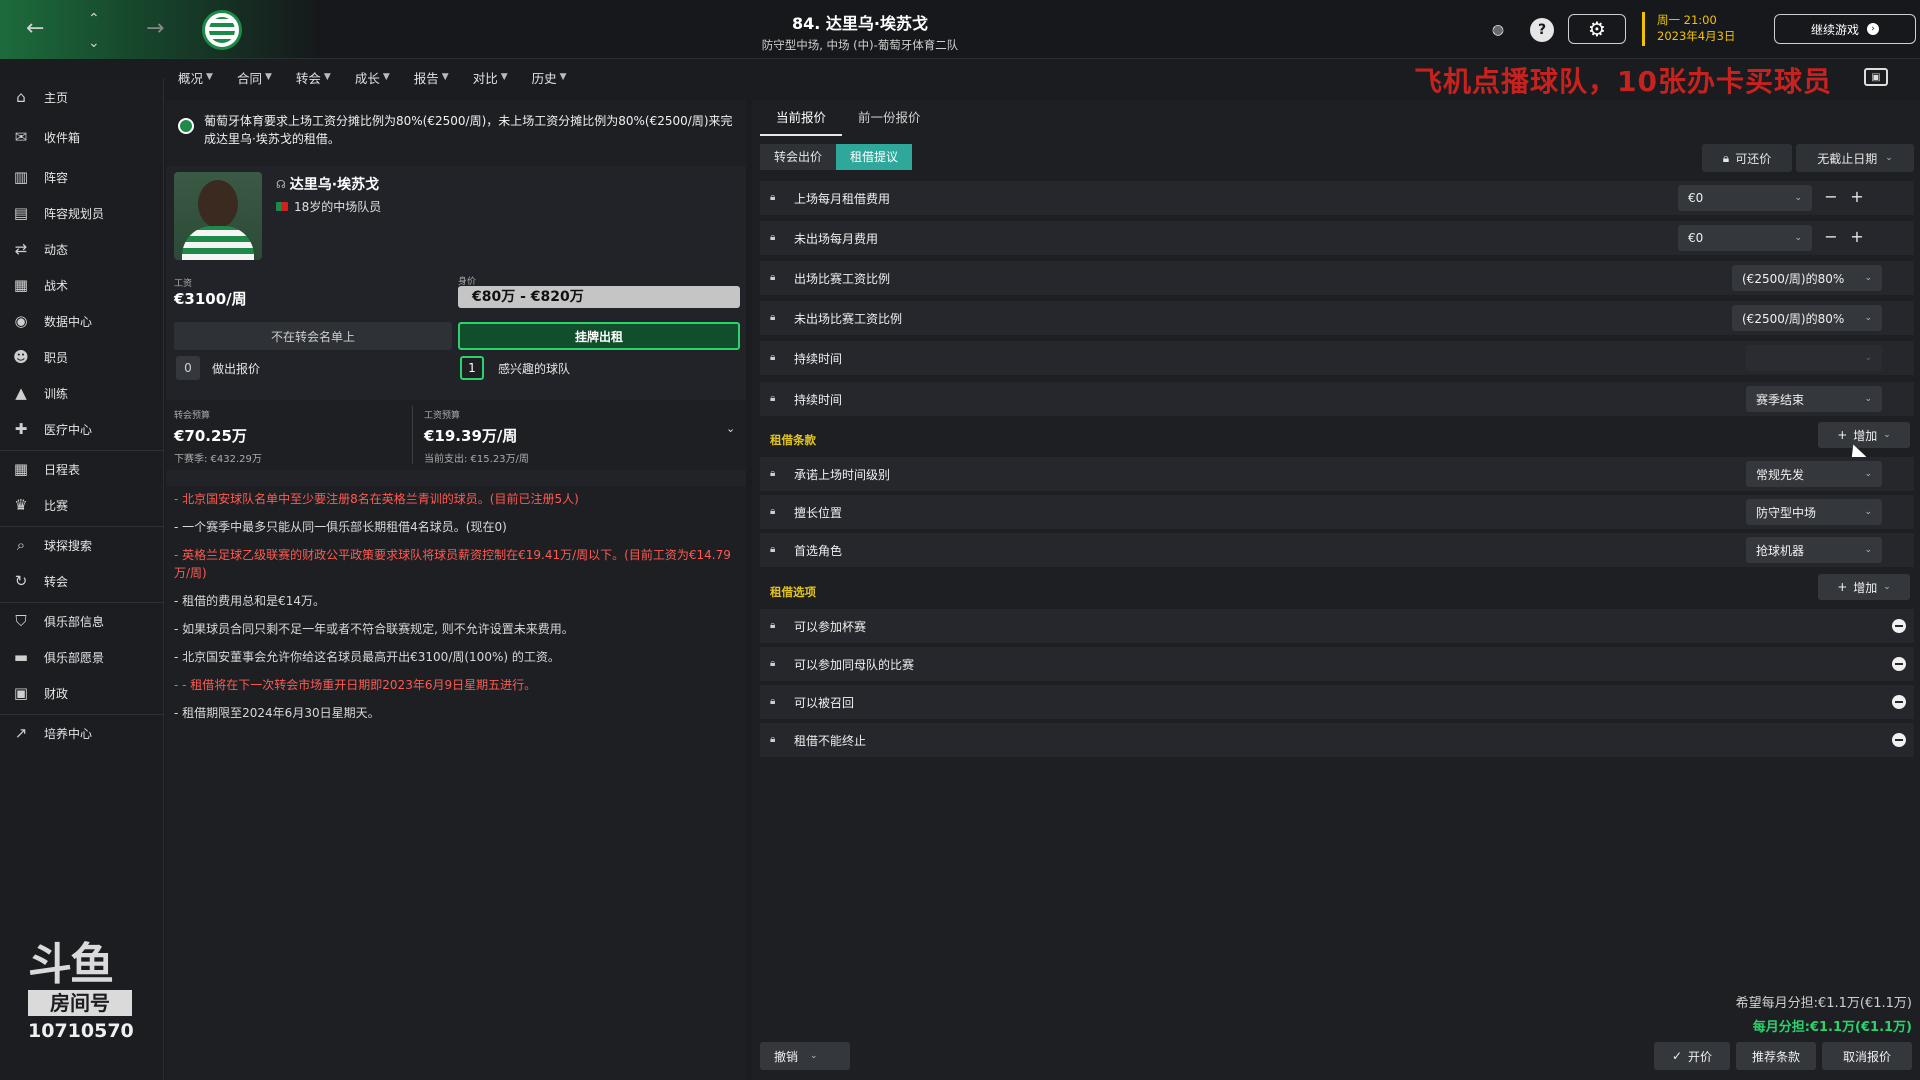 The height and width of the screenshot is (1080, 1920). What do you see at coordinates (313, 336) in the screenshot?
I see `not-transfer-listed-button: 不在转会名单上` at bounding box center [313, 336].